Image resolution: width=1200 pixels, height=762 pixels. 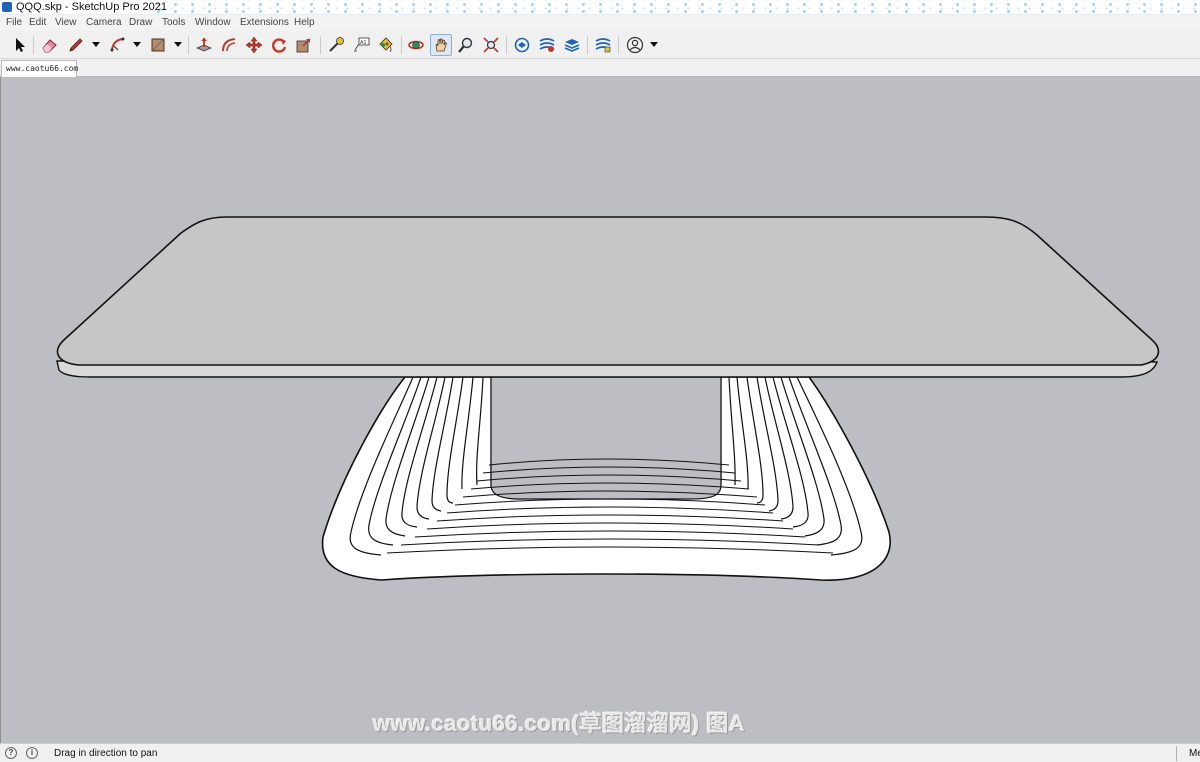 I want to click on paint-bucket-icon, so click(x=386, y=45).